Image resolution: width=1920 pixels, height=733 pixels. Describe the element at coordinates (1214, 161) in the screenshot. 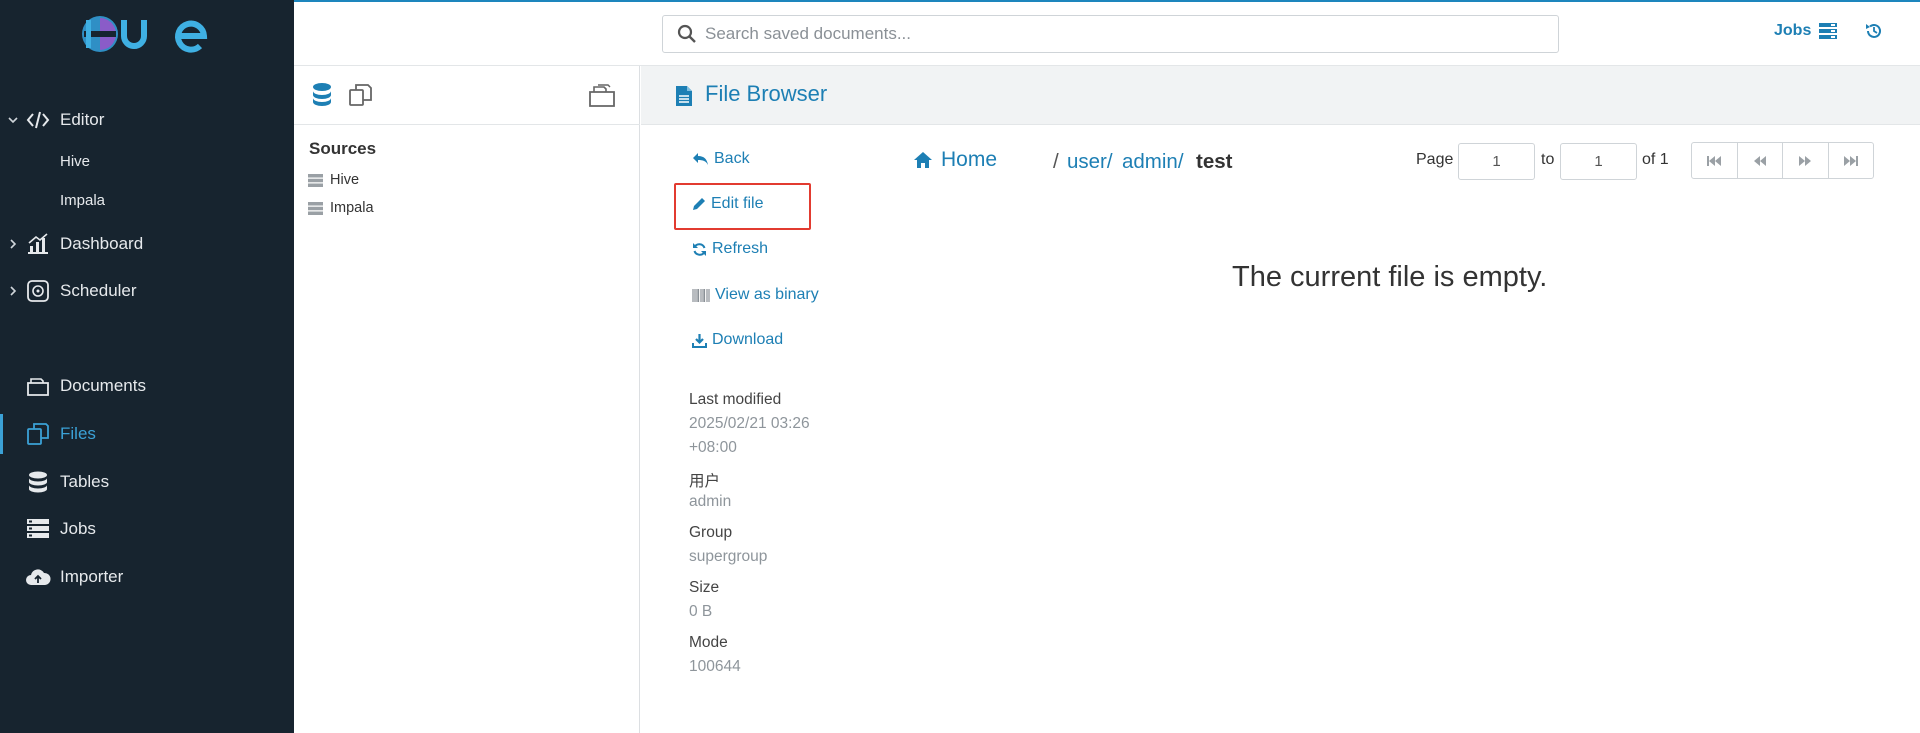

I see `breadcrumb-current: test` at that location.